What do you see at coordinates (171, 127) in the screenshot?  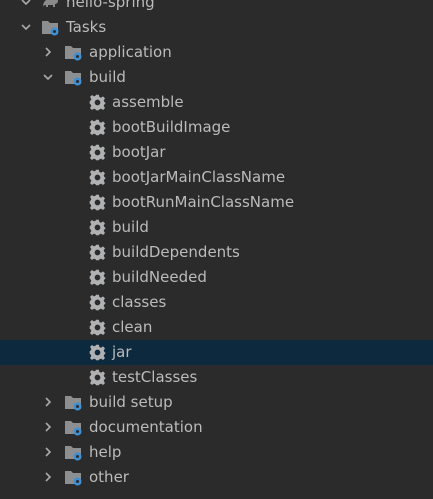 I see `task-label: bootBuildImage` at bounding box center [171, 127].